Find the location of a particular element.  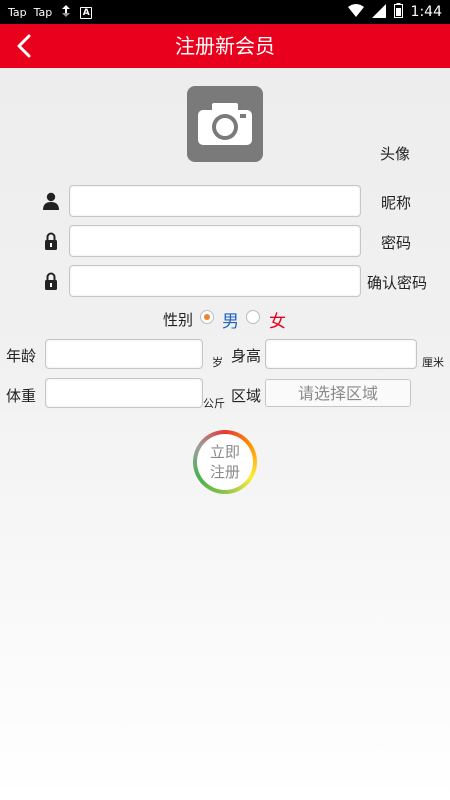

height-input is located at coordinates (341, 354).